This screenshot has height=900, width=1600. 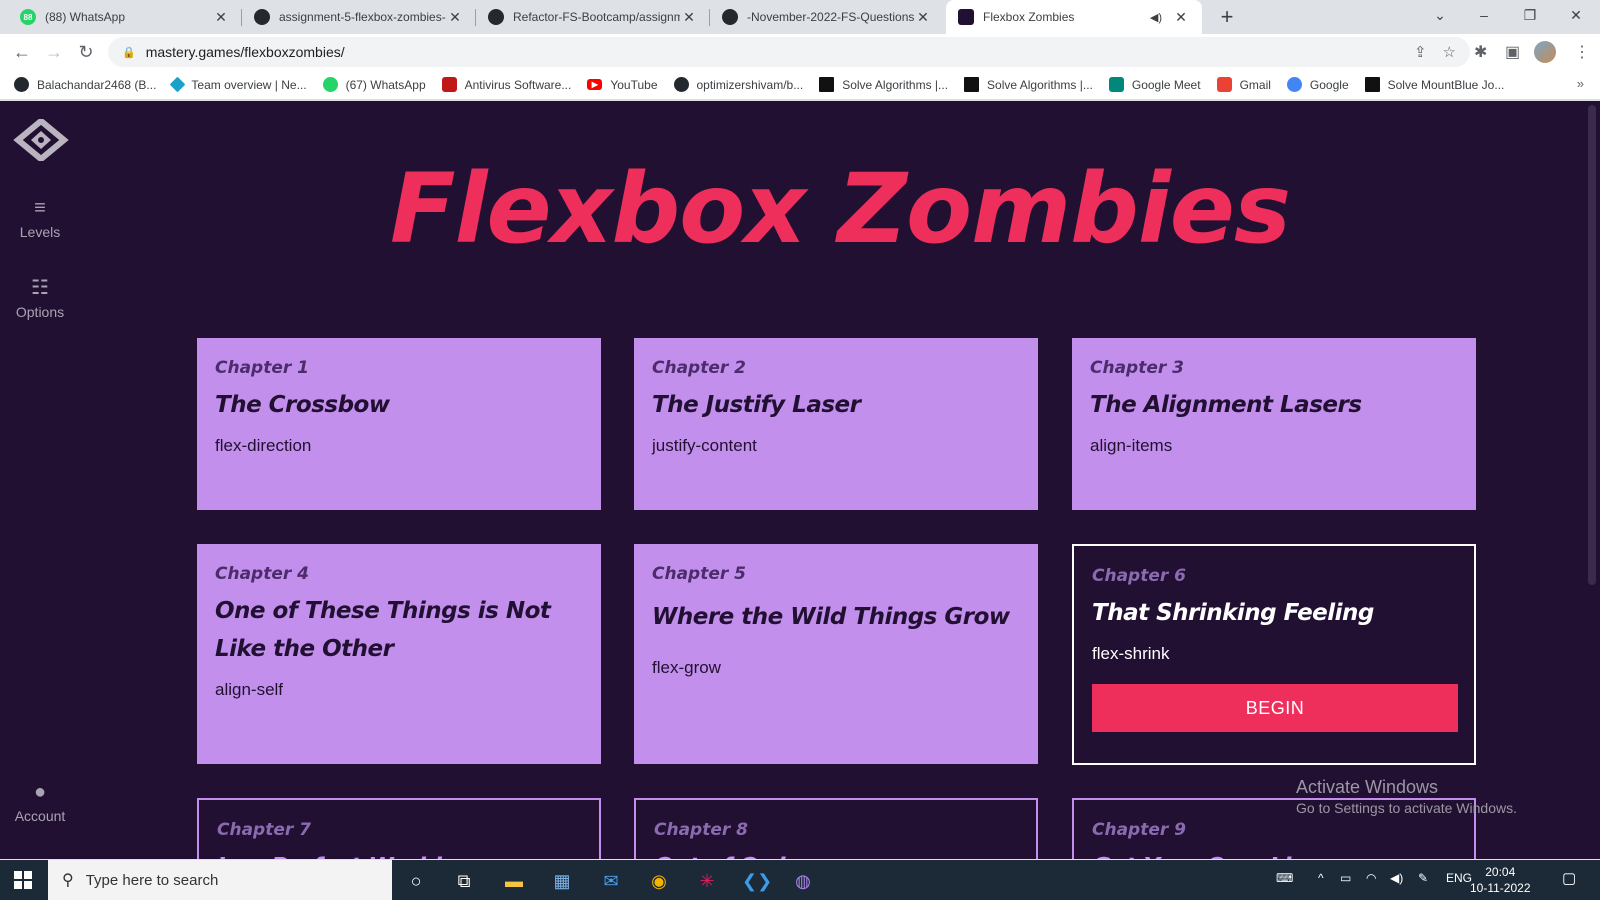 I want to click on chapter-title: Where the Wild Things Grow, so click(x=831, y=617).